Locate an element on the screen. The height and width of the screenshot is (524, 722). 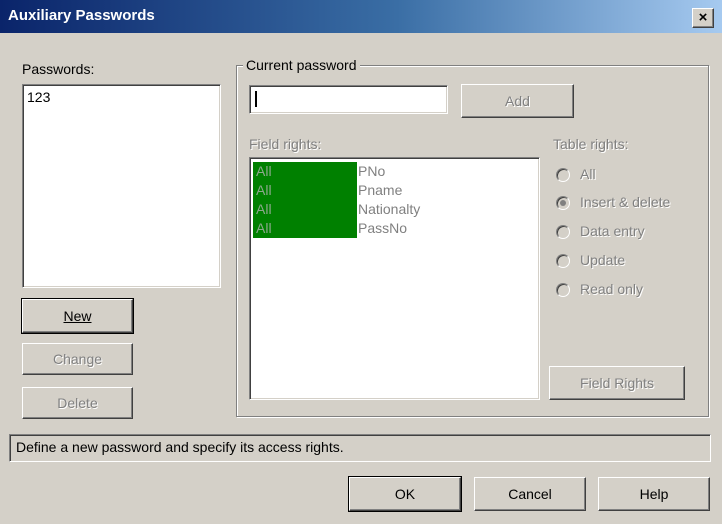
field-rights-row: All PNo is located at coordinates (403, 171).